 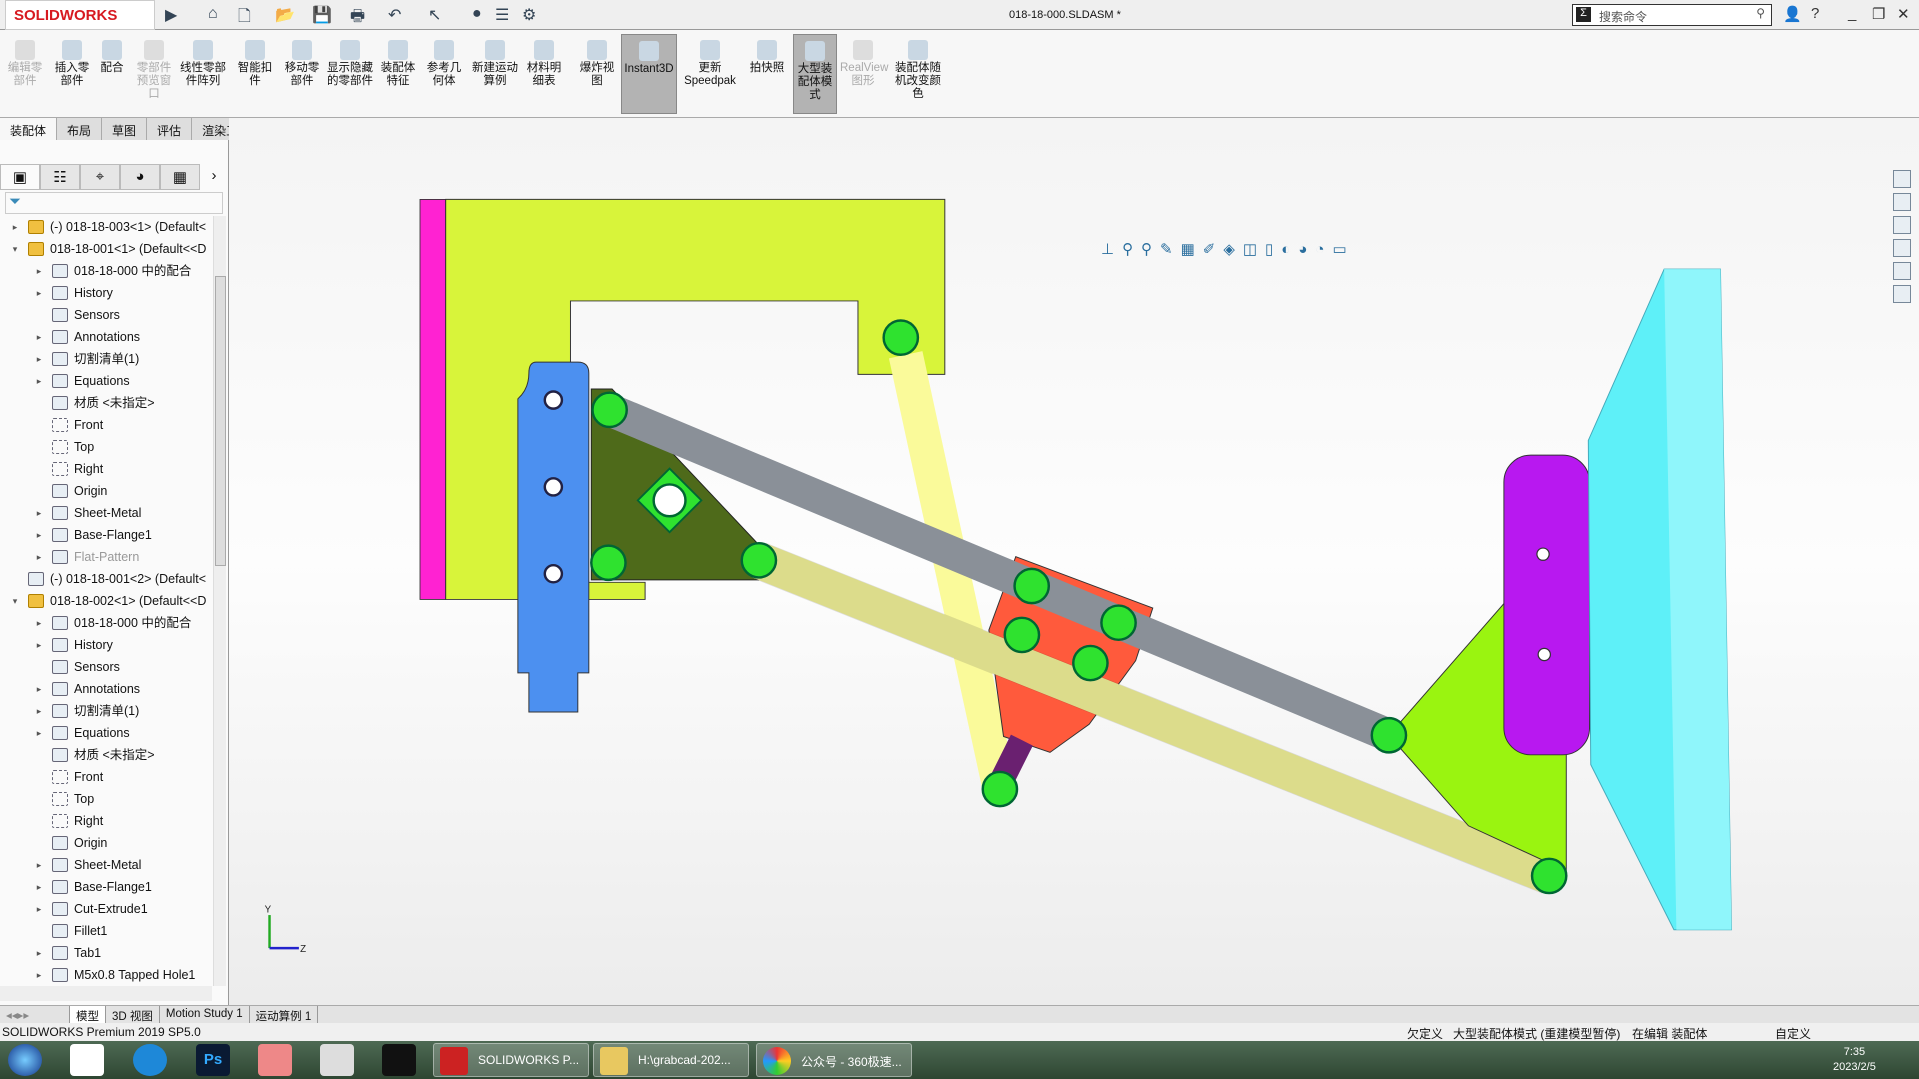 What do you see at coordinates (1854, 1060) in the screenshot?
I see `clock: 7:35 2023/2/5` at bounding box center [1854, 1060].